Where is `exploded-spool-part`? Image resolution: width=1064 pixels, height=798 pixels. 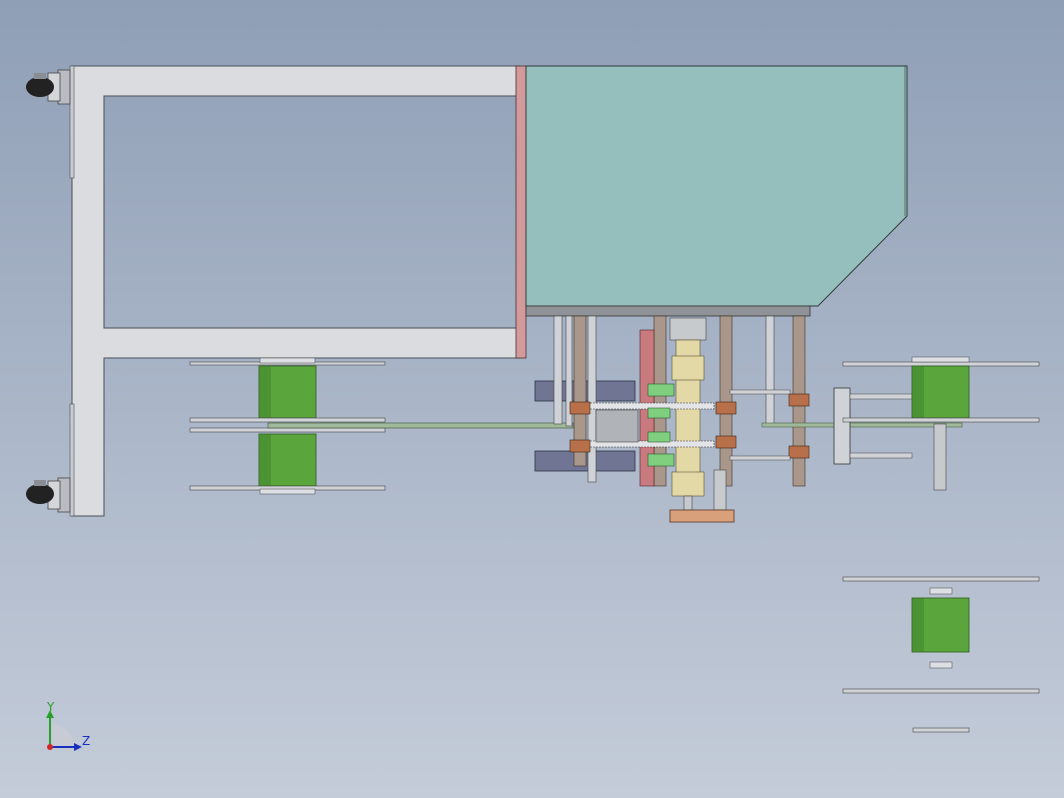 exploded-spool-part is located at coordinates (941, 654).